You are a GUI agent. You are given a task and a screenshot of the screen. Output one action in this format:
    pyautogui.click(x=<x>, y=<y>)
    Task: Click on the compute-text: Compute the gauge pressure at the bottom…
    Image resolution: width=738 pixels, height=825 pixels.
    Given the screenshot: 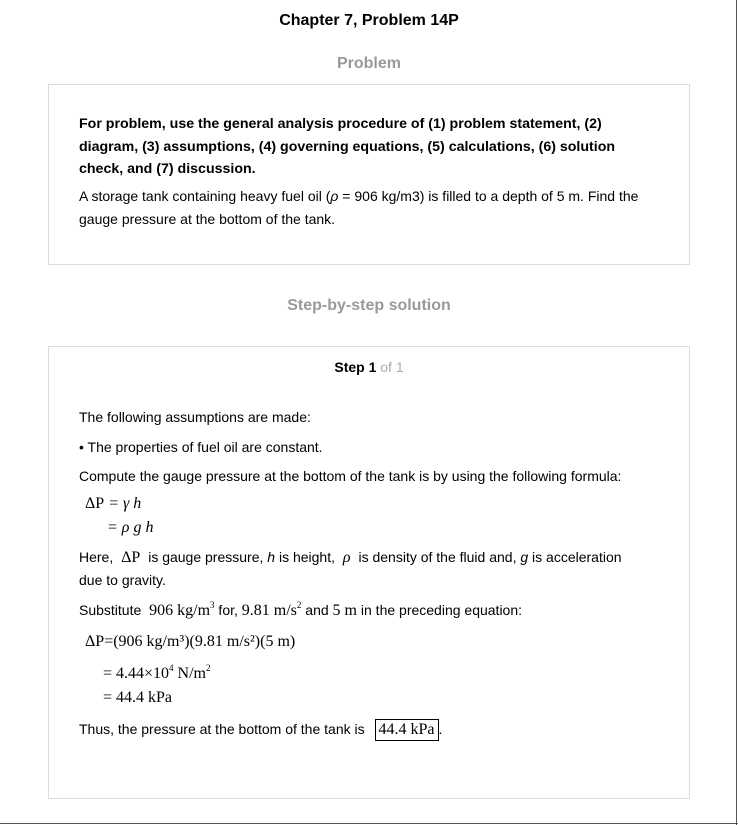 What is the action you would take?
    pyautogui.click(x=350, y=476)
    